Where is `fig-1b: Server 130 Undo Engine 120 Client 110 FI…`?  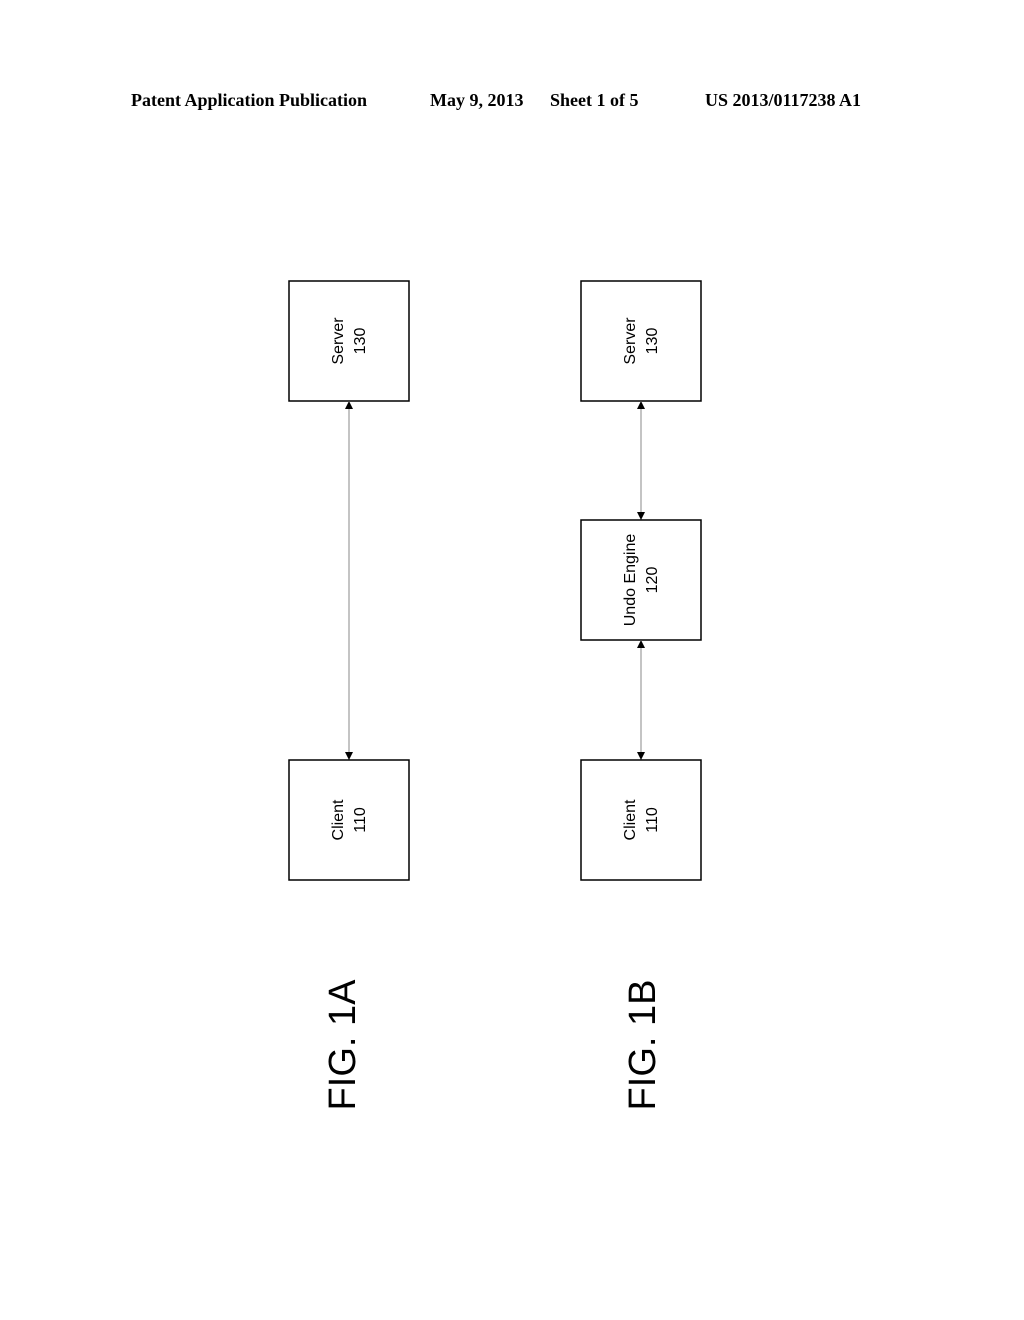 fig-1b: Server 130 Undo Engine 120 Client 110 FI… is located at coordinates (641, 695).